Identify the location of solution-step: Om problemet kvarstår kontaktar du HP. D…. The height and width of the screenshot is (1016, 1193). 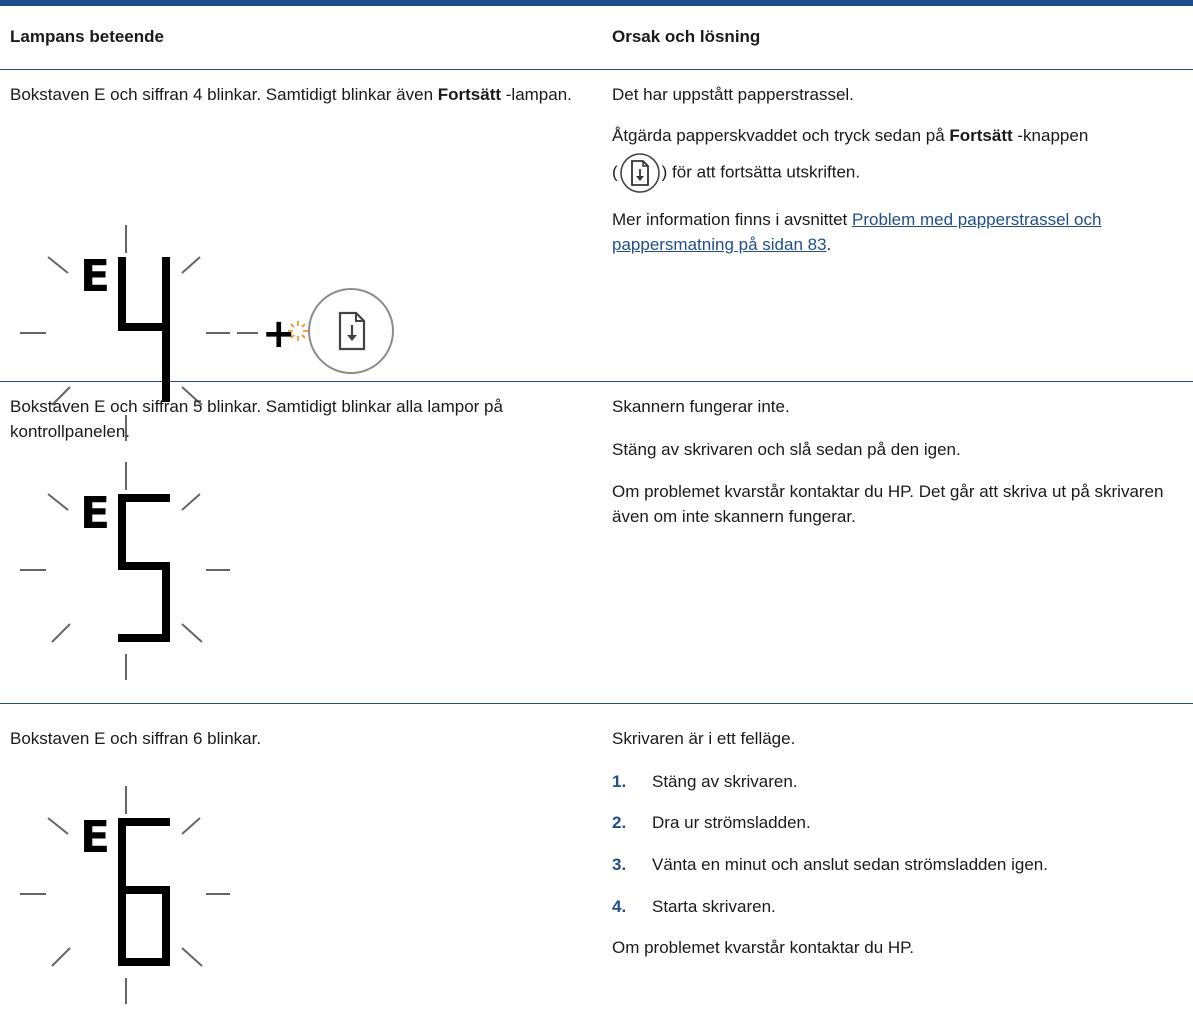
(888, 504).